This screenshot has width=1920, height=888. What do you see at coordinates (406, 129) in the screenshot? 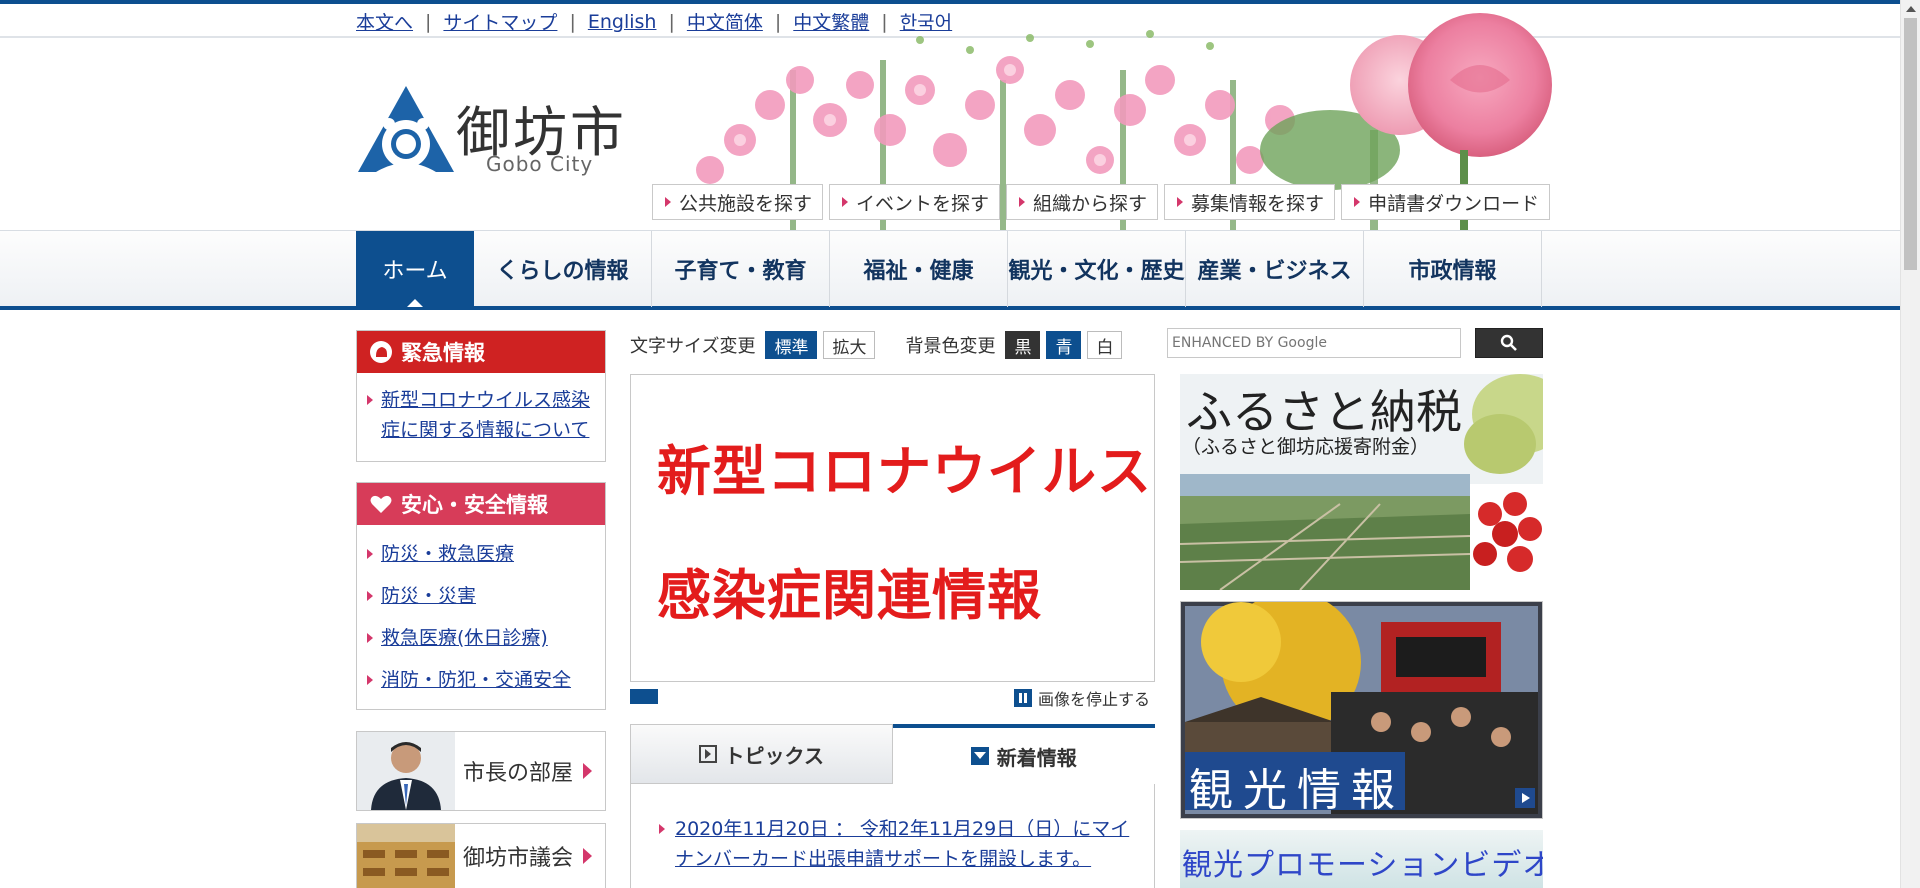
I see `gobo-city-emblem-icon` at bounding box center [406, 129].